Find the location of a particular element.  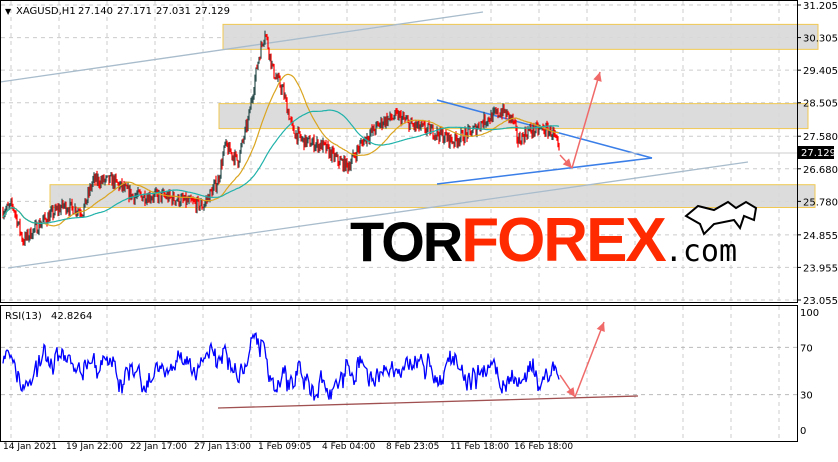

time-tick-label: 14 Jan 2021 is located at coordinates (30, 447).